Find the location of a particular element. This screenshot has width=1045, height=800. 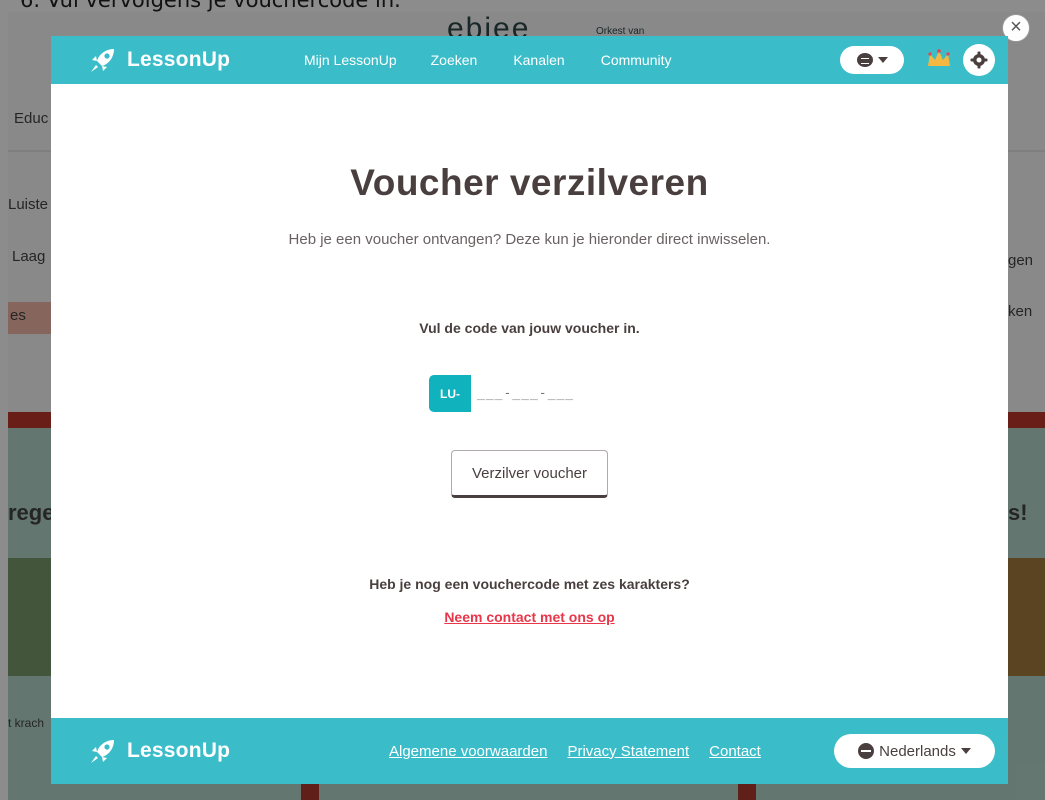

nav-item-zoeken: Zoeken is located at coordinates (454, 60).